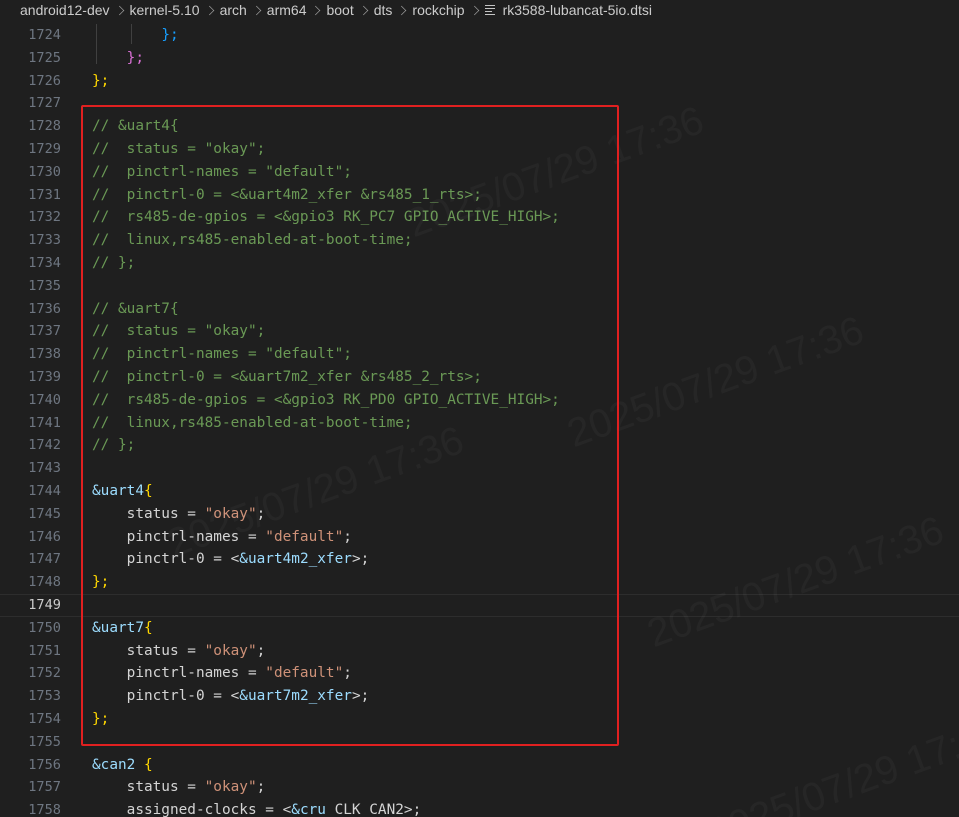  I want to click on code-token: pinctrl-names =, so click(179, 536).